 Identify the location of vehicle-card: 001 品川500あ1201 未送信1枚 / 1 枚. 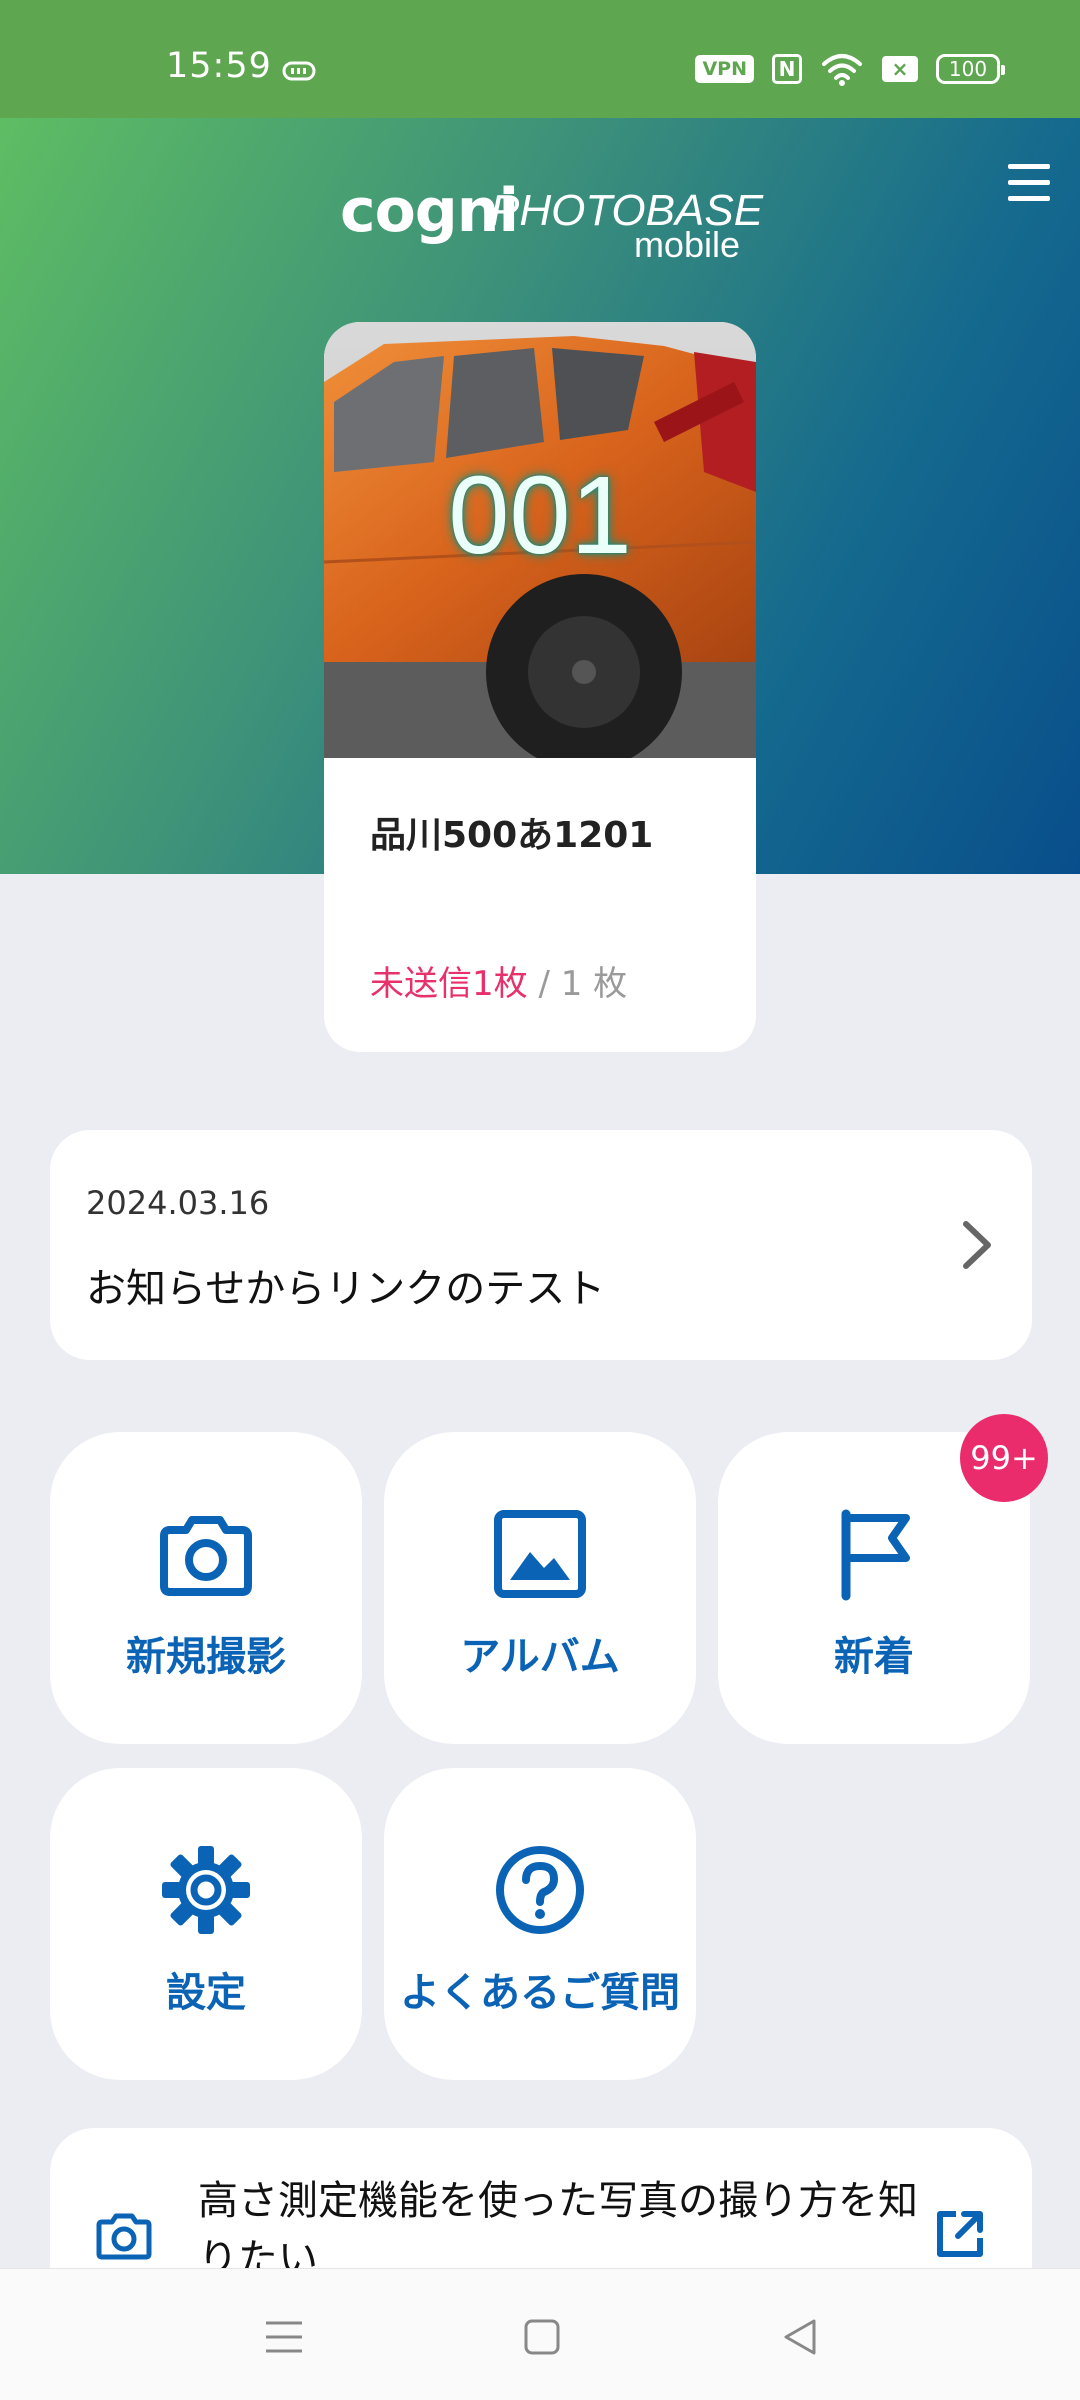
(540, 687).